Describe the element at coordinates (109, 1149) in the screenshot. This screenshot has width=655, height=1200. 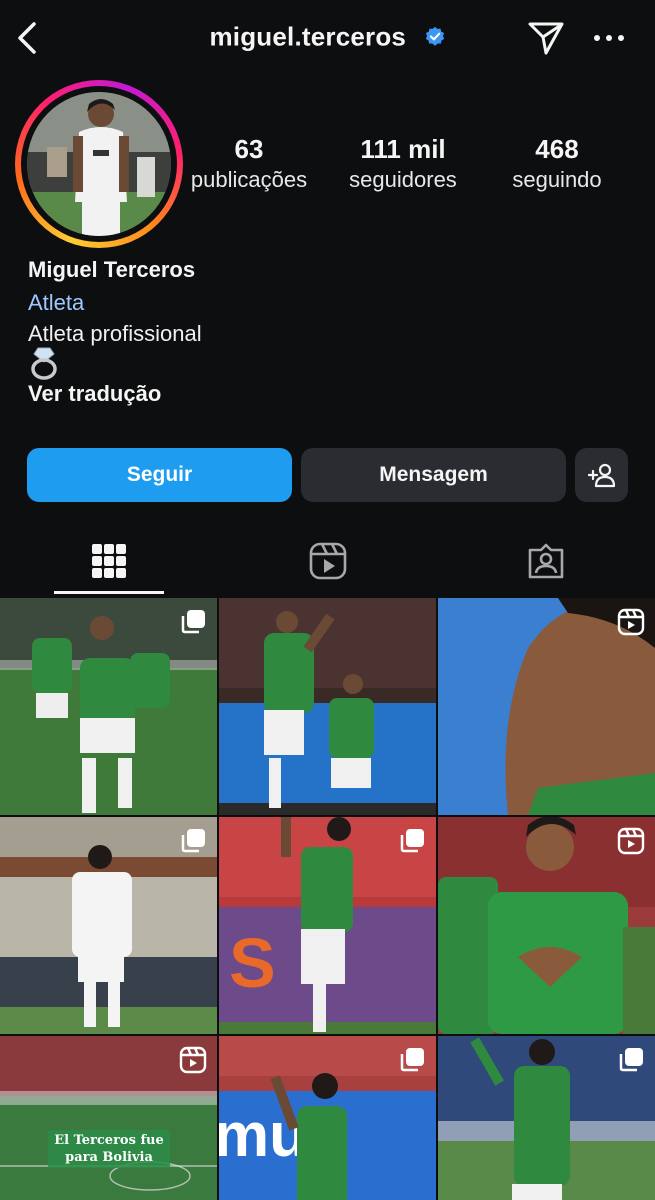
I see `post-caption-overlay: El Terceros fue para Bolivia` at that location.